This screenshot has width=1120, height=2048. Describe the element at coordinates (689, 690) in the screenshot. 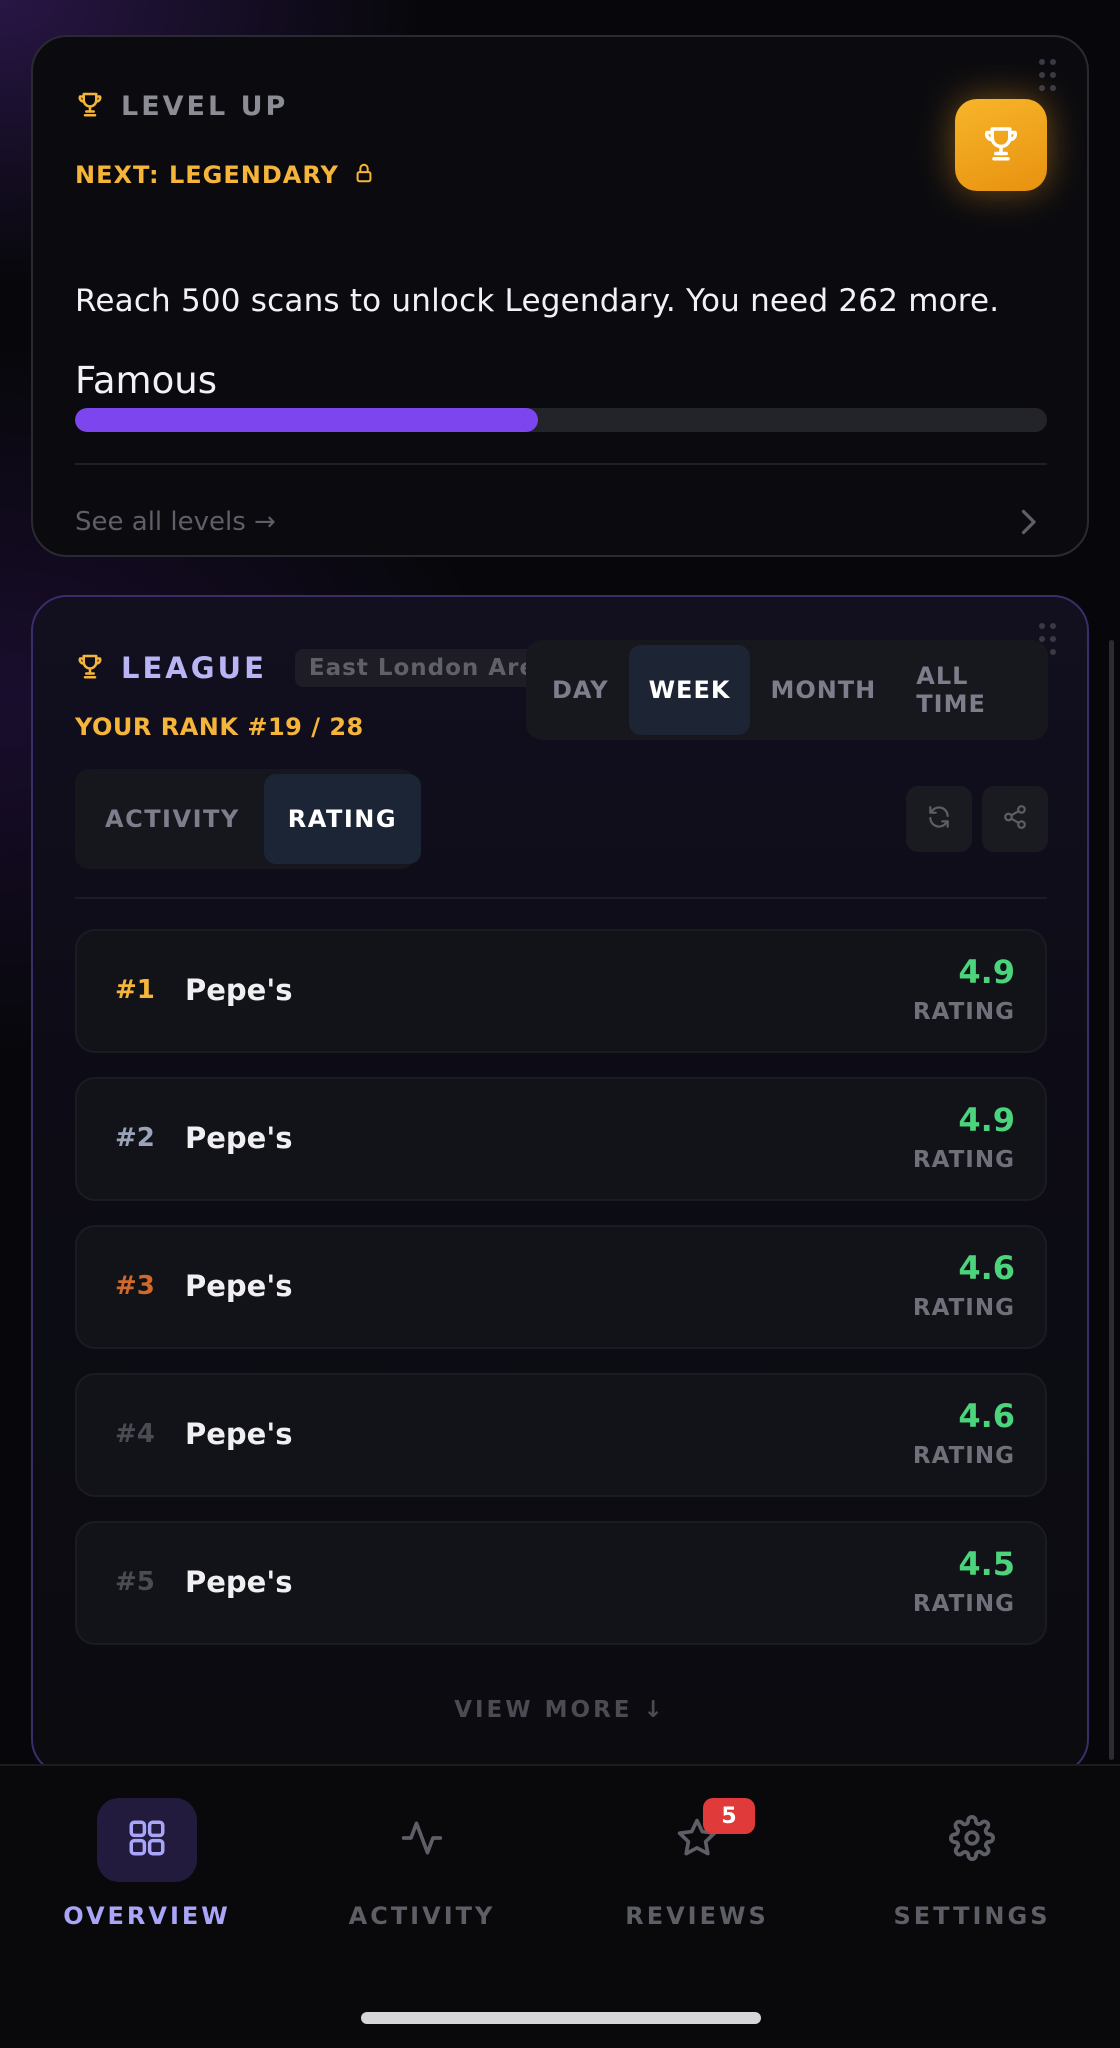

I see `tab-week: WEEK` at that location.